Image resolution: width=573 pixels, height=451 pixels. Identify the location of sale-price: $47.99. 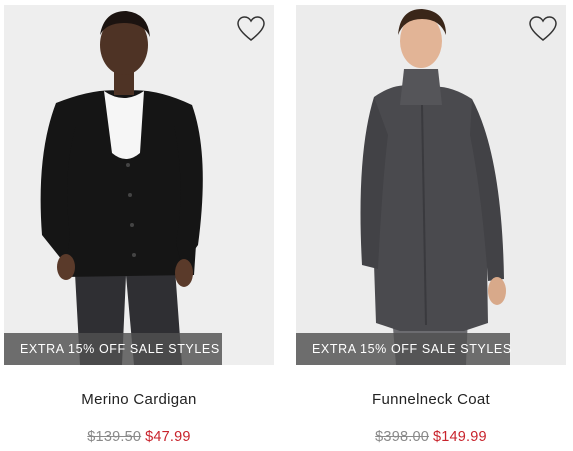
(168, 437).